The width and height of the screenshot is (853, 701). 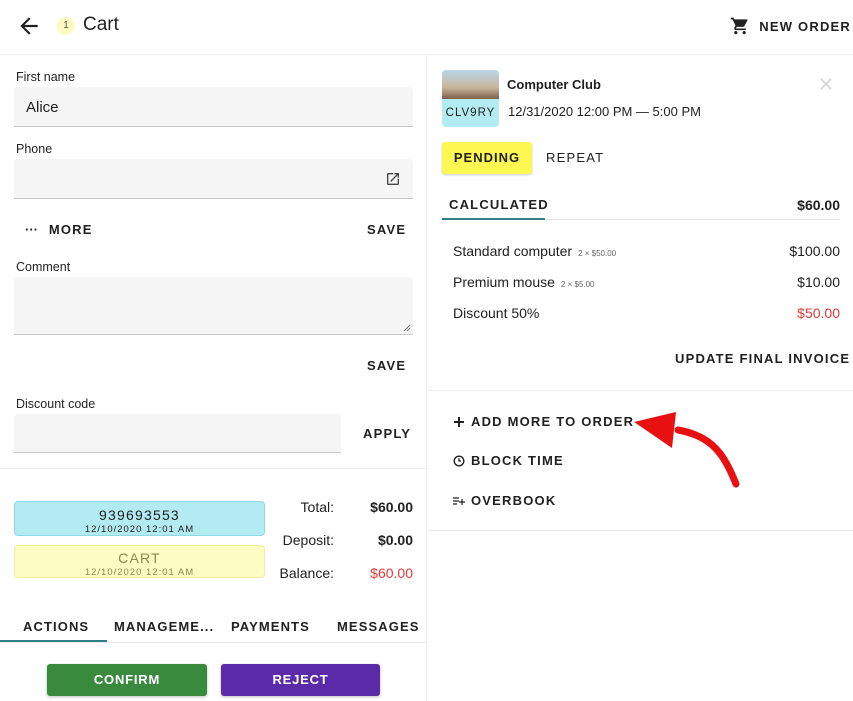 What do you see at coordinates (470, 113) in the screenshot?
I see `booking-code: CLV9RY` at bounding box center [470, 113].